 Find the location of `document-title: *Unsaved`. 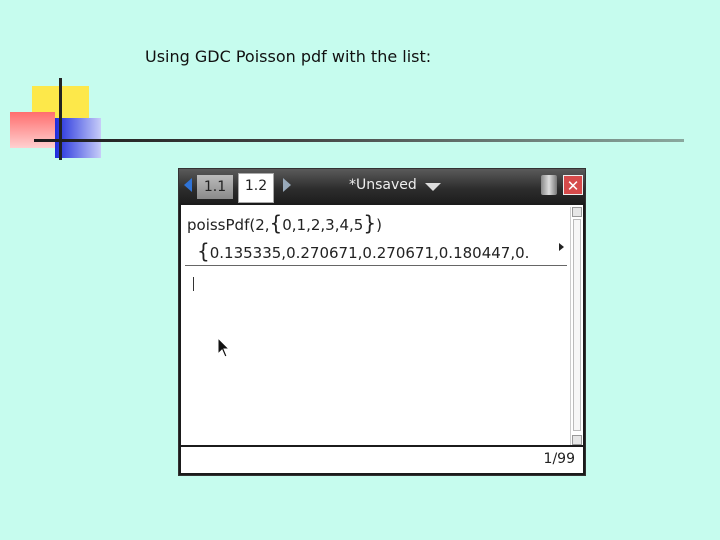

document-title: *Unsaved is located at coordinates (383, 185).